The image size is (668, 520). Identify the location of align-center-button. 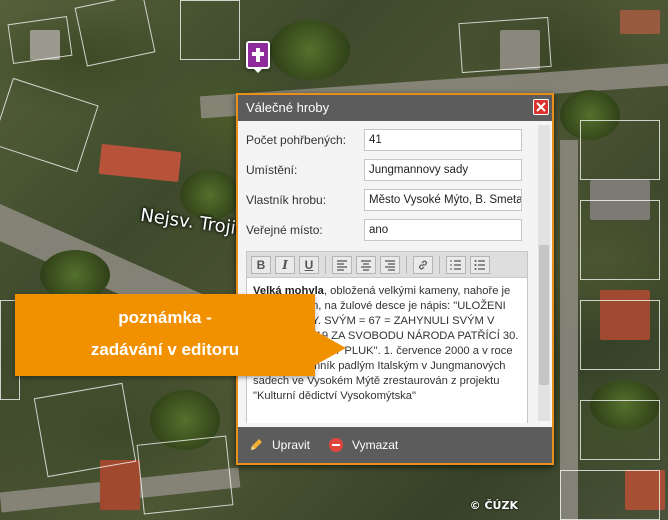
(366, 264).